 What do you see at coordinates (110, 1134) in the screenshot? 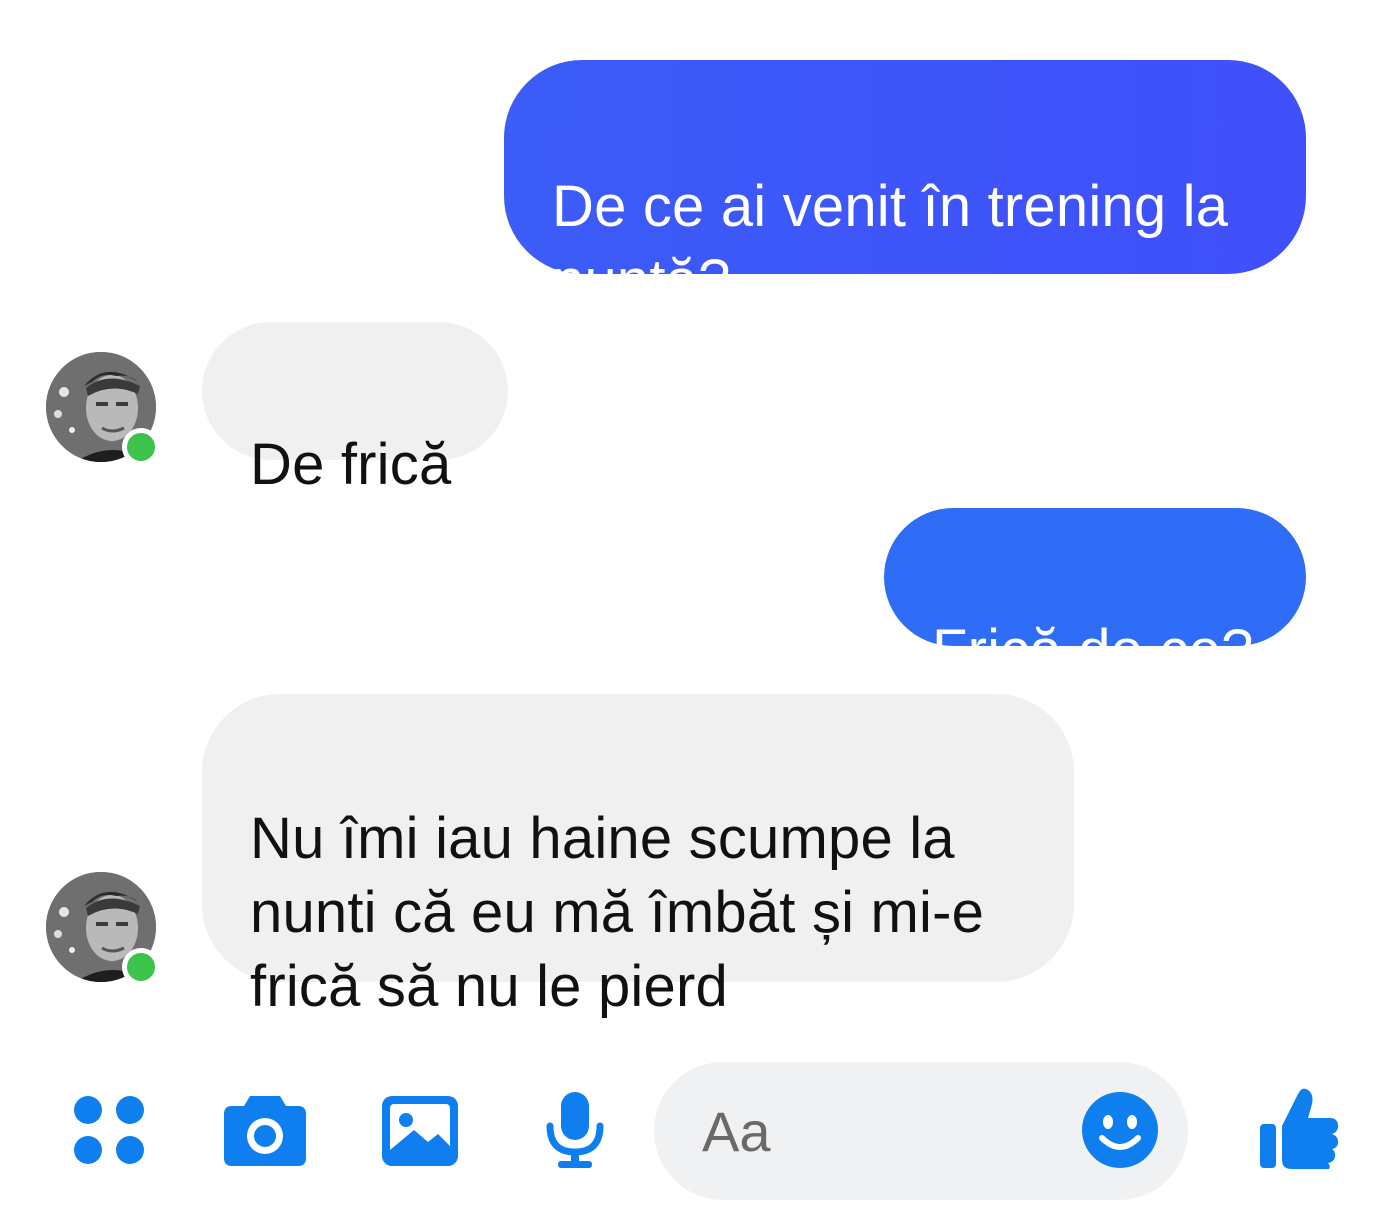
I see `apps-grid-icon` at bounding box center [110, 1134].